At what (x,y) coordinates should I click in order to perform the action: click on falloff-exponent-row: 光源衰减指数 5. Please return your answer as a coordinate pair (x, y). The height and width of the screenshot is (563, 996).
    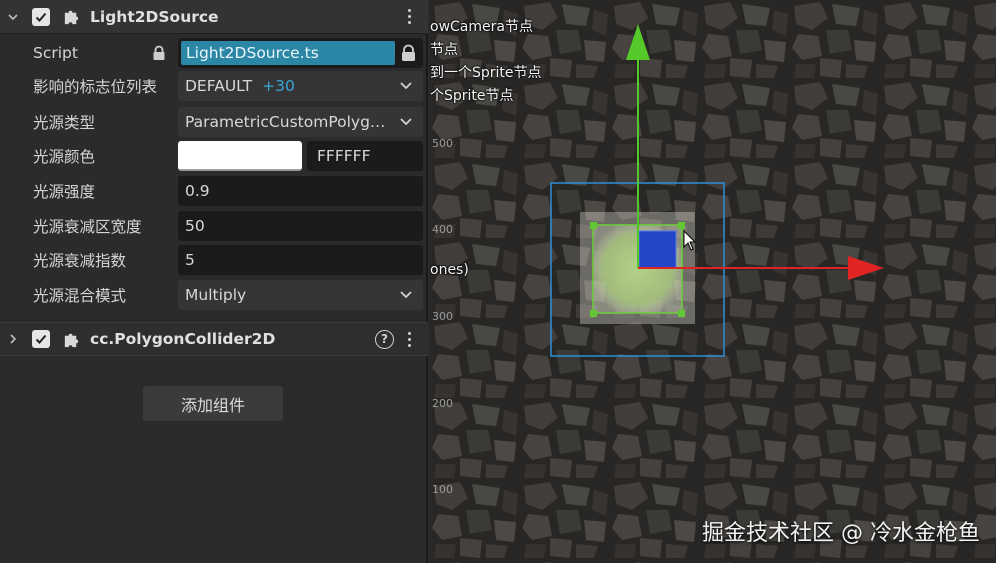
    Looking at the image, I should click on (214, 260).